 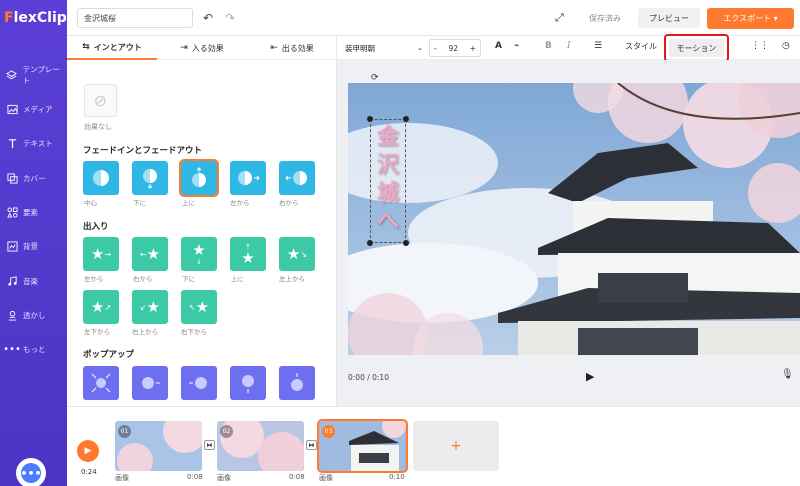 What do you see at coordinates (375, 78) in the screenshot?
I see `rotate-icon: ⟳` at bounding box center [375, 78].